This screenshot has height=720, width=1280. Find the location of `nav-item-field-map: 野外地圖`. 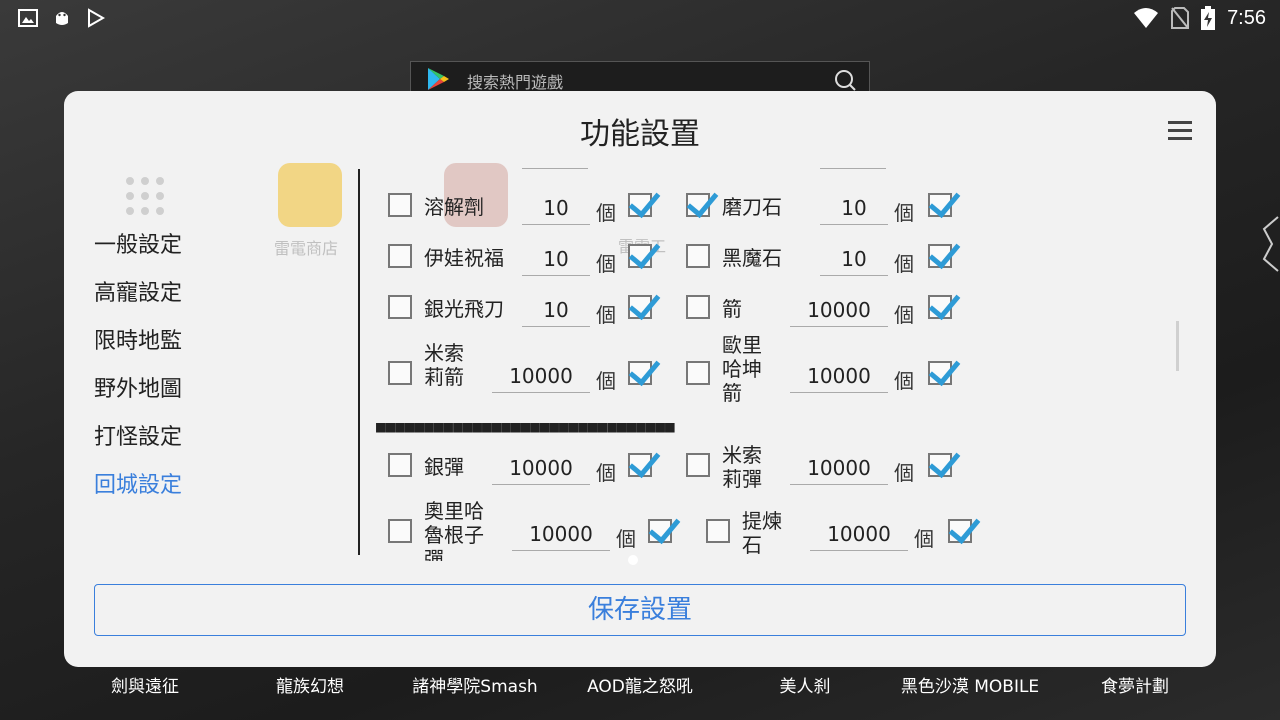

nav-item-field-map: 野外地圖 is located at coordinates (219, 395).